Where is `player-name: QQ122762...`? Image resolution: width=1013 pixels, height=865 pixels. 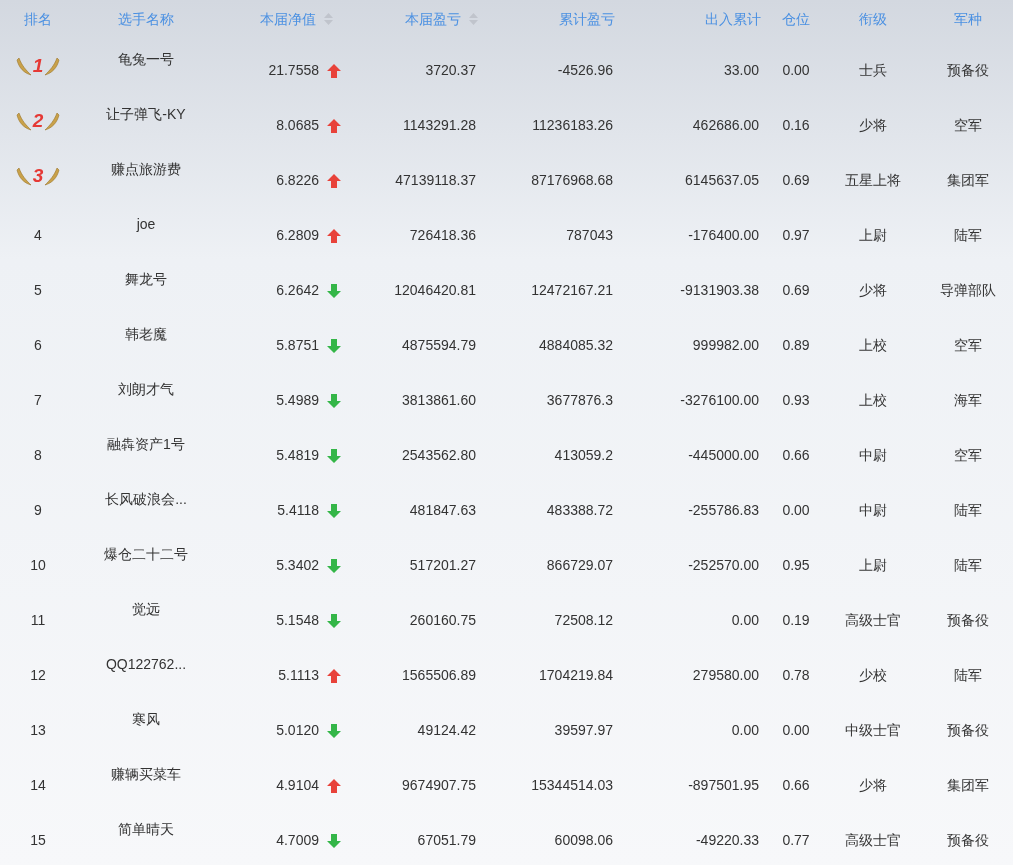 player-name: QQ122762... is located at coordinates (146, 664).